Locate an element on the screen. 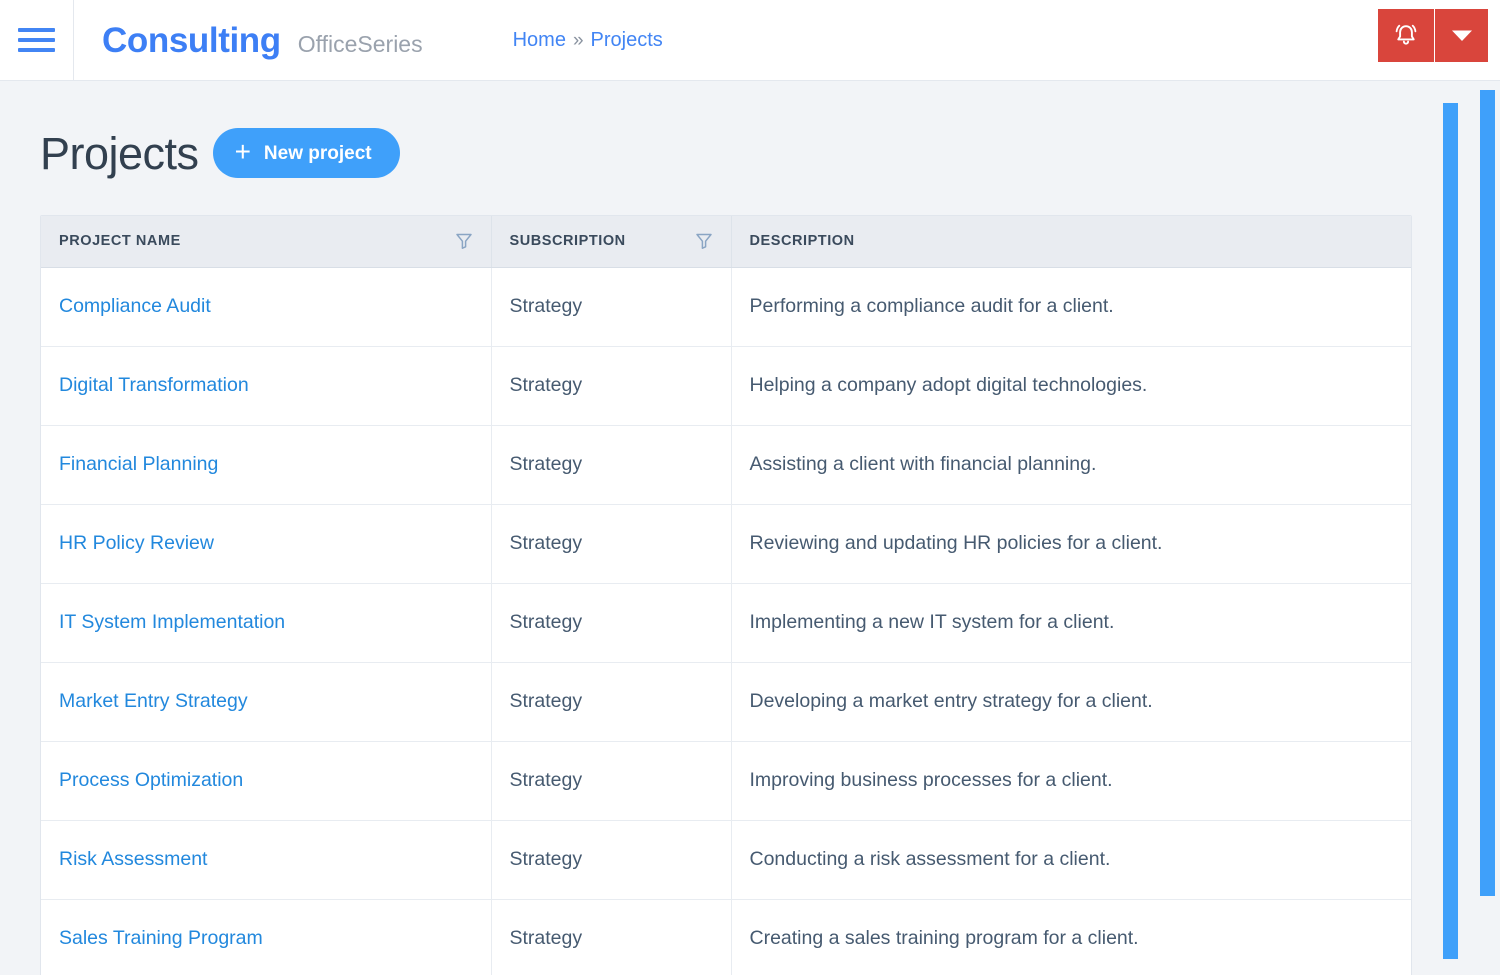 This screenshot has height=975, width=1500. column-header-label: PROJECT NAME is located at coordinates (120, 241).